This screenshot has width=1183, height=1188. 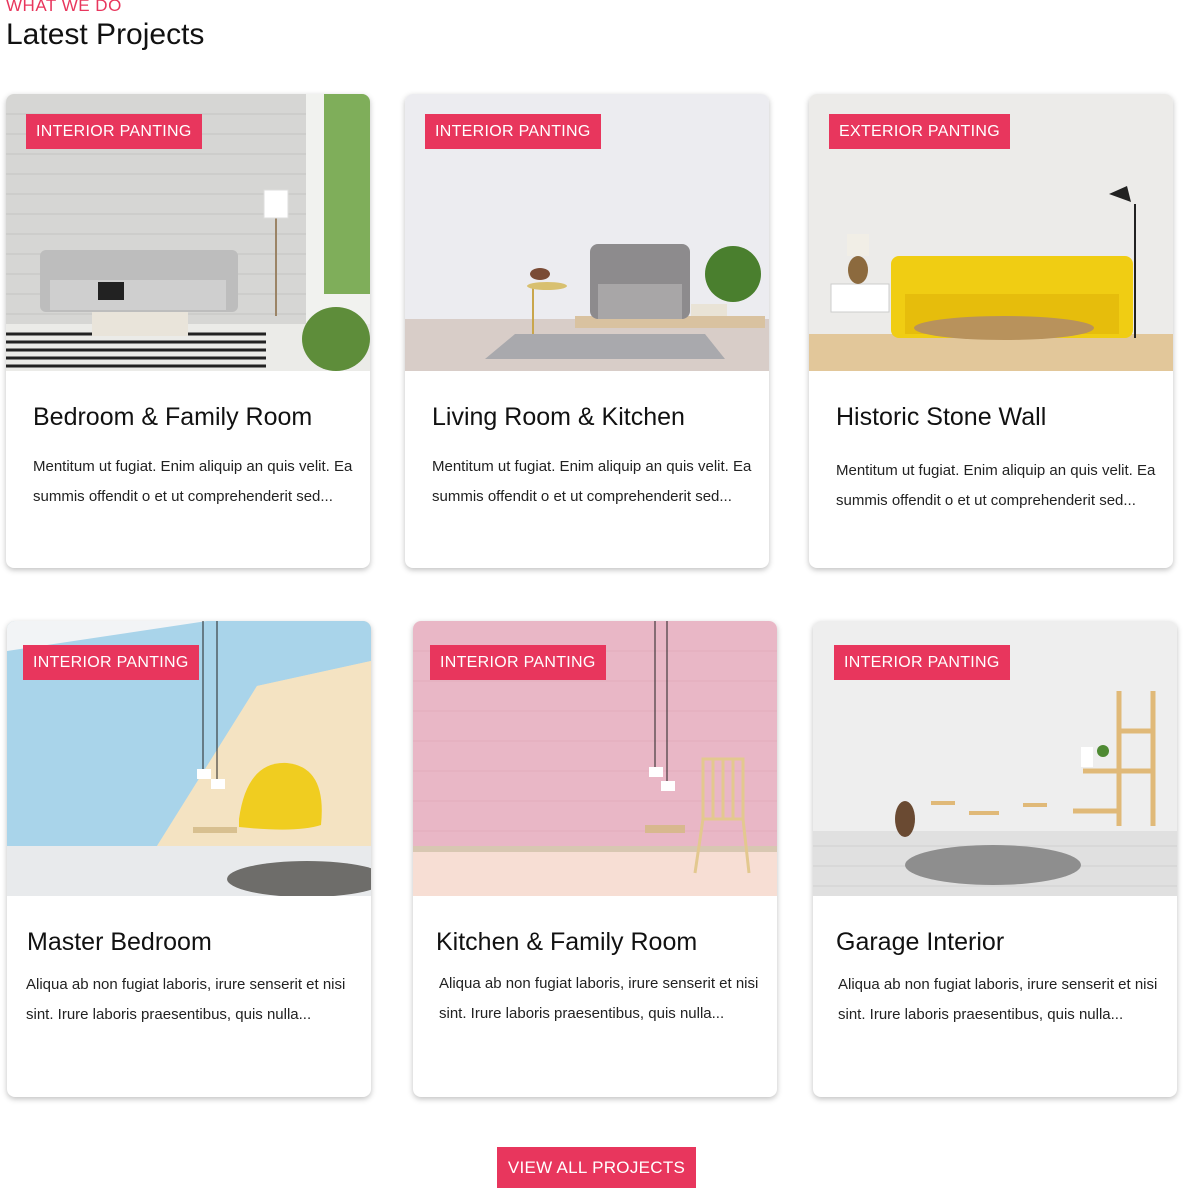 I want to click on project-title: Living Room & Kitchen, so click(x=558, y=417).